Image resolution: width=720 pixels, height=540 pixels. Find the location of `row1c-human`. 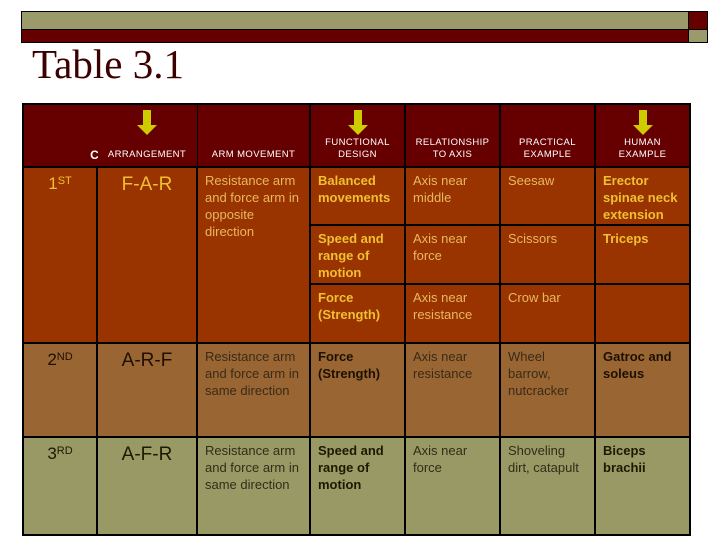

row1c-human is located at coordinates (642, 313).